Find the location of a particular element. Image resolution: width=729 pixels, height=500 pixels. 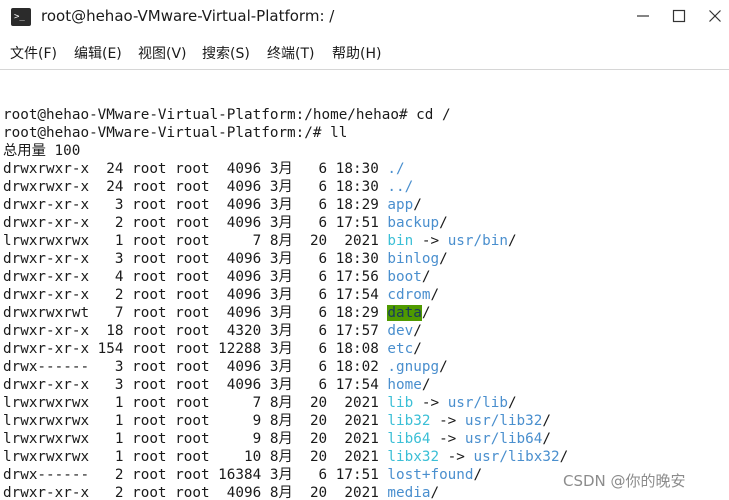

file-name: ./ is located at coordinates (396, 169).